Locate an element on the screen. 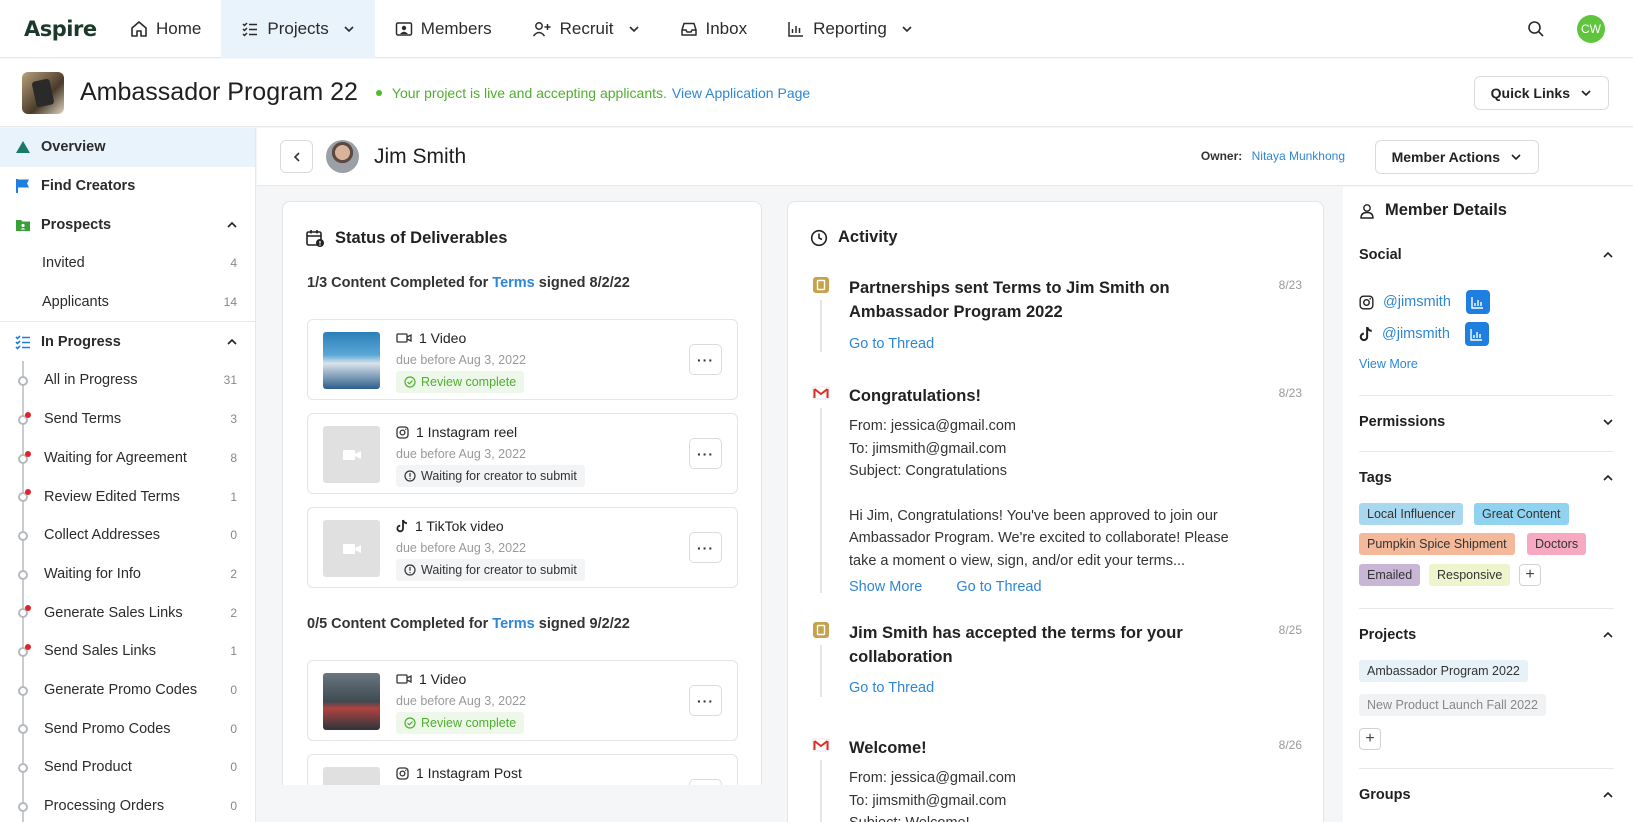 This screenshot has height=822, width=1633. social-section-header: Social is located at coordinates (1486, 255).